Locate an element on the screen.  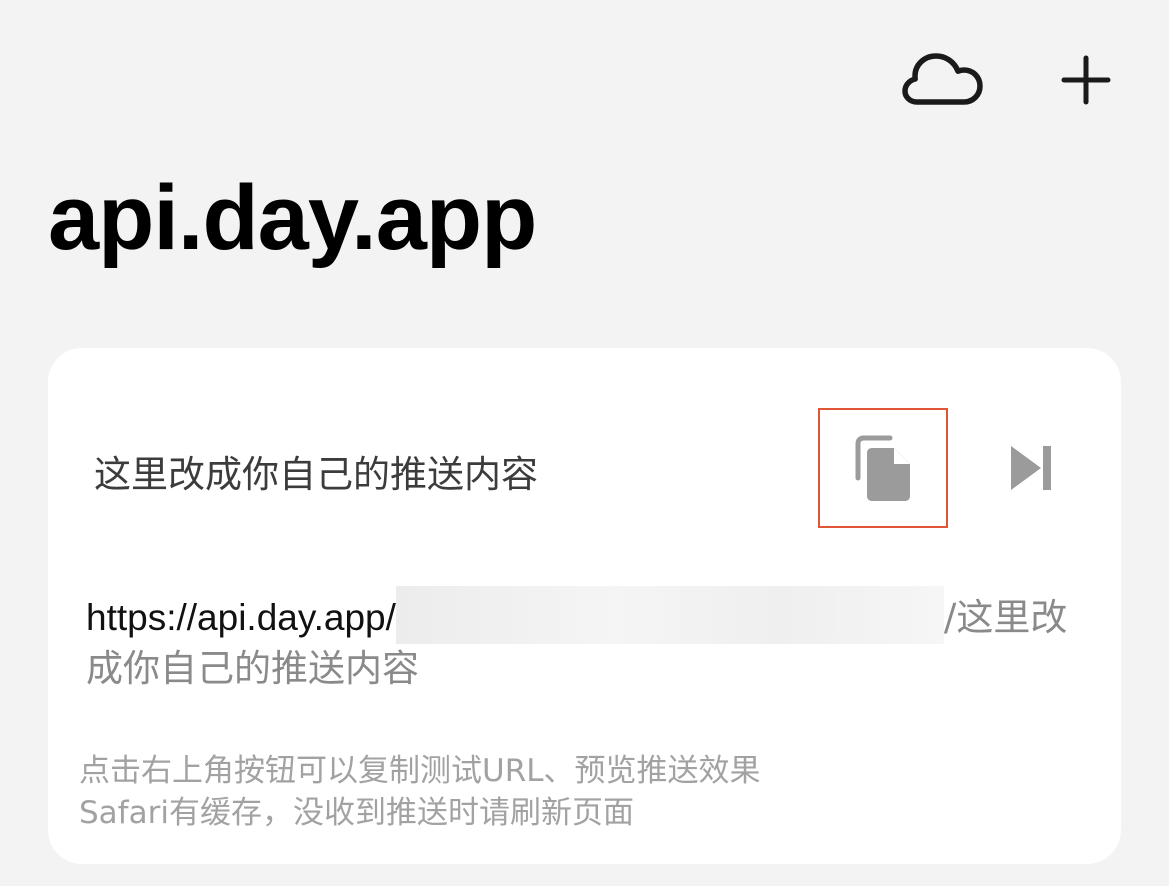
plus-icon is located at coordinates (1086, 80).